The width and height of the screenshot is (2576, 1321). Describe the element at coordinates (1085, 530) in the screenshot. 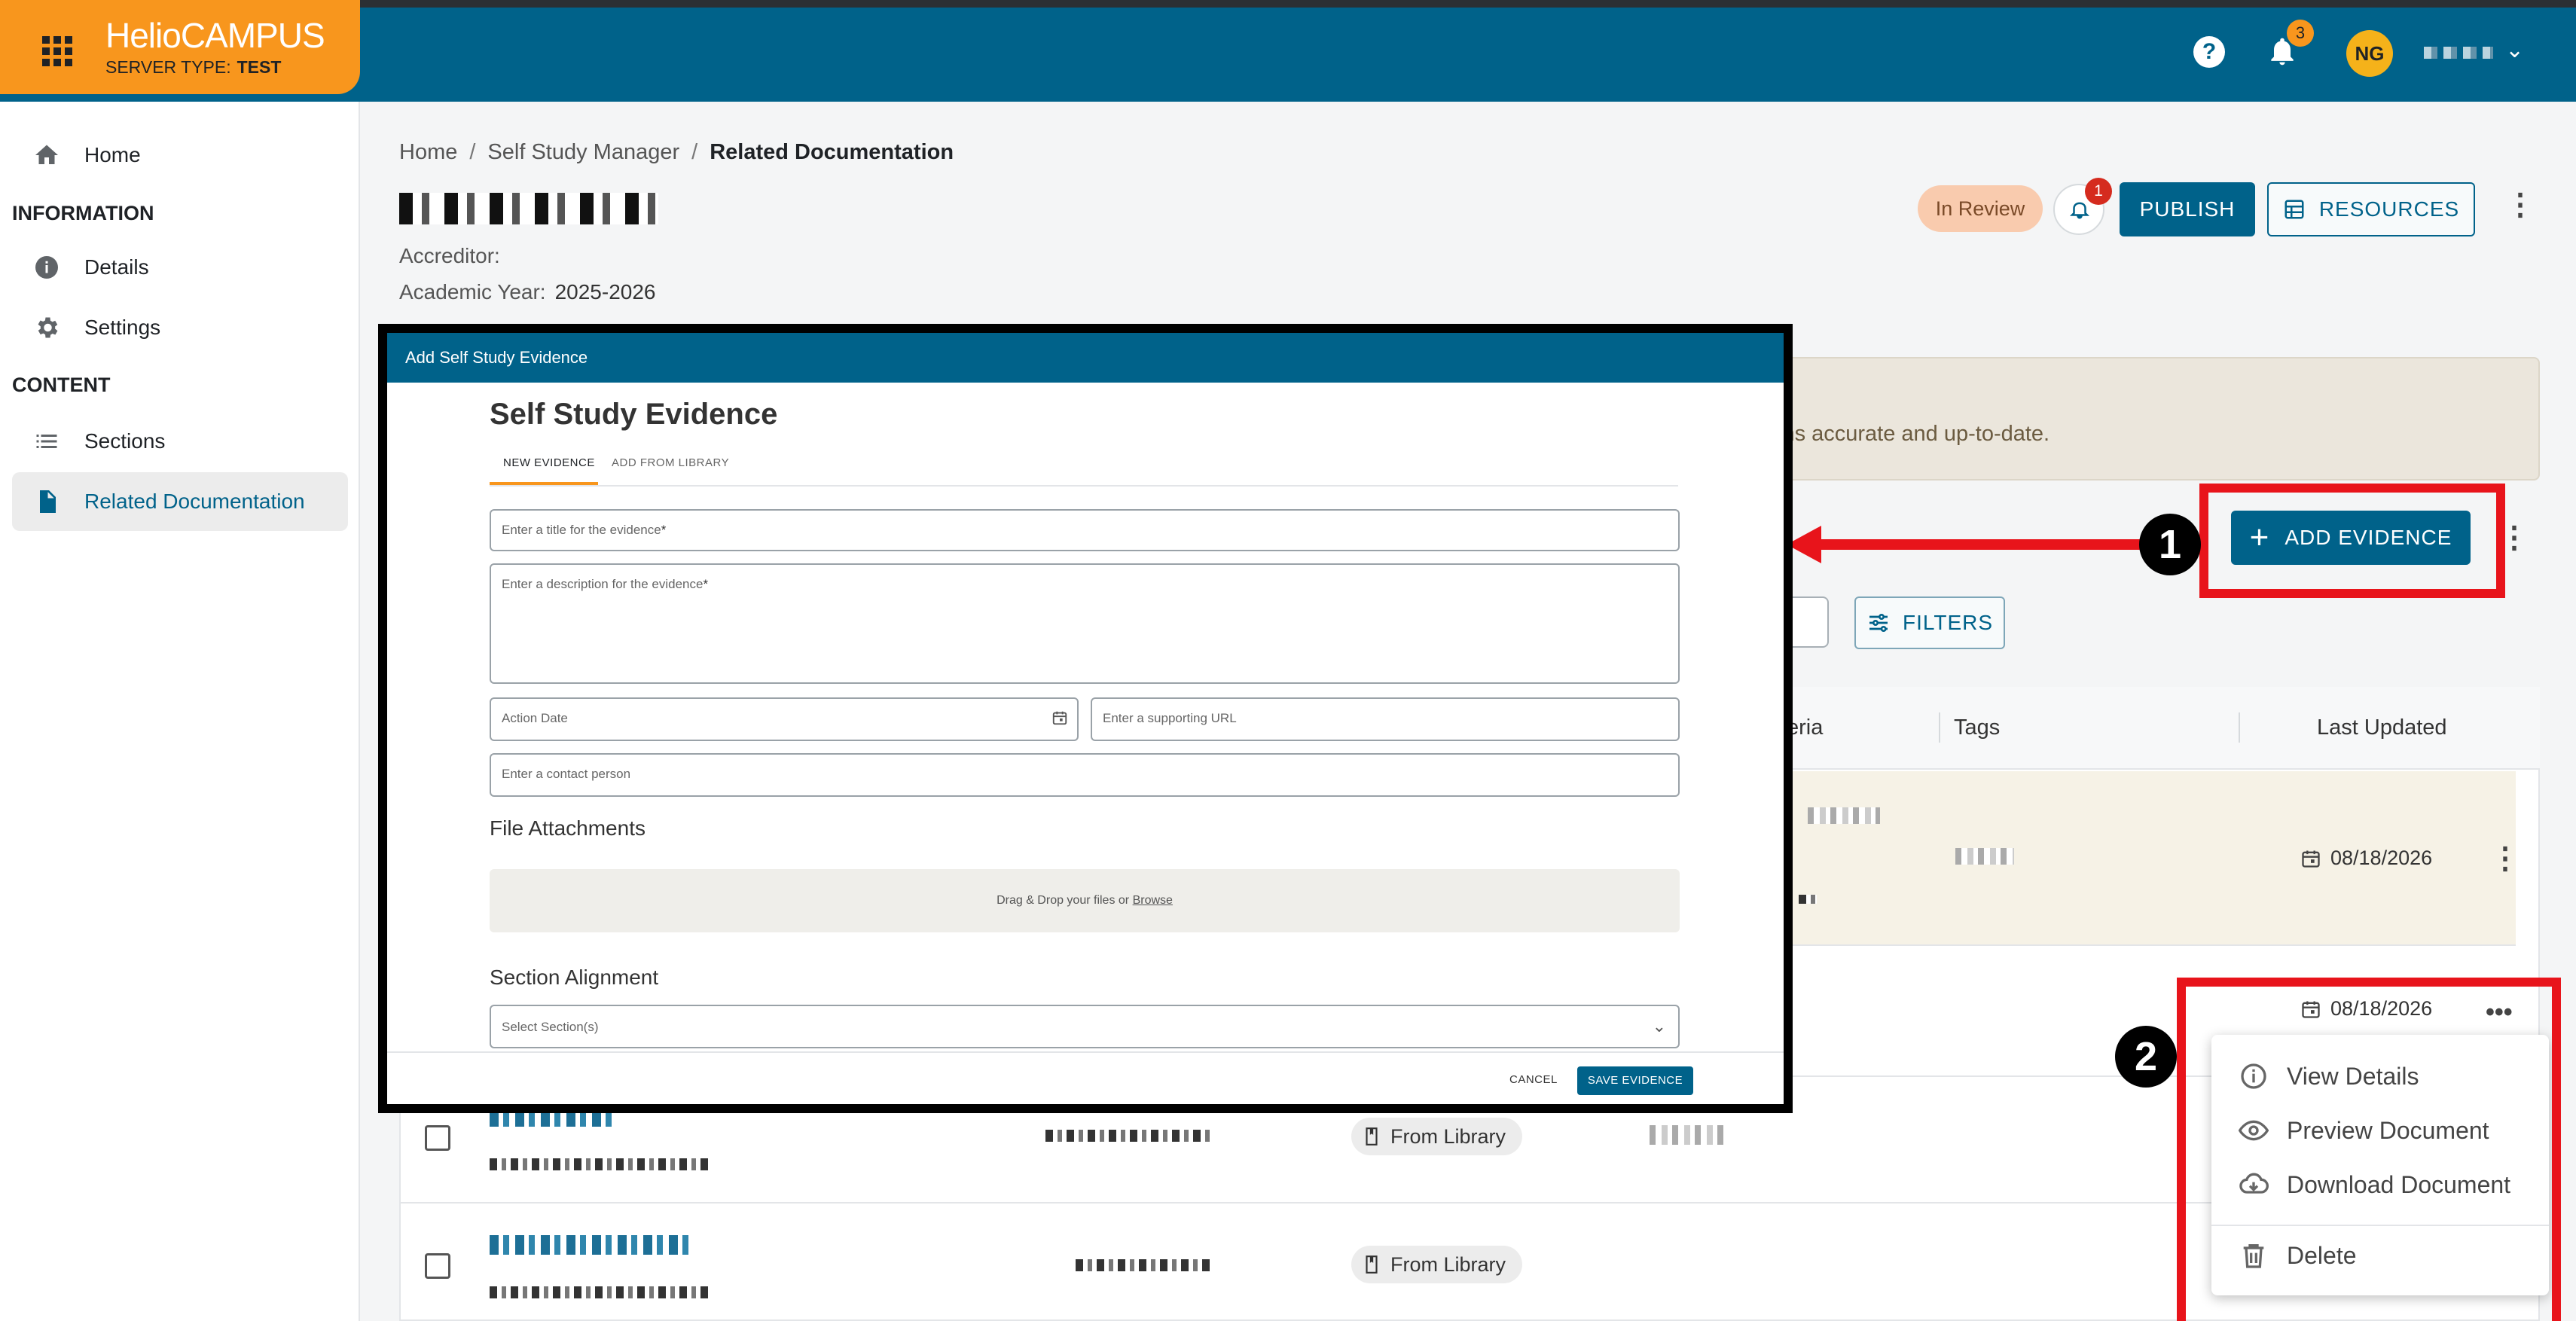

I see `evidence-title-field: Enter a title for the evidence*` at that location.